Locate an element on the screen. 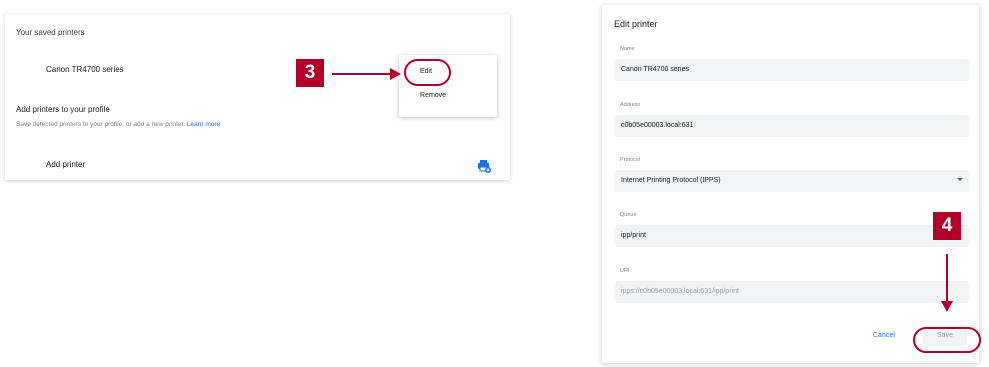  uri-value: ipps://c0b05e00003.local:631/ipp/print is located at coordinates (680, 291).